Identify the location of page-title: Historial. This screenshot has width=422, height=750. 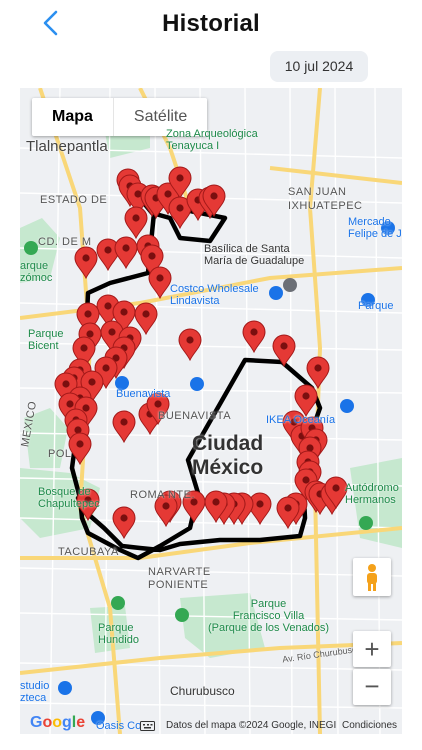
(211, 23).